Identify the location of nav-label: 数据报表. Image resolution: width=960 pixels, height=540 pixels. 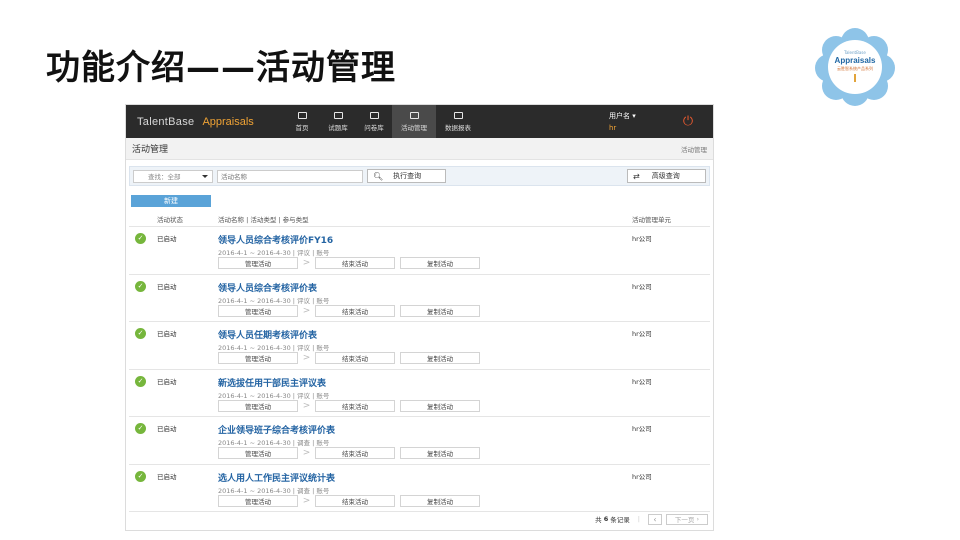
(458, 127).